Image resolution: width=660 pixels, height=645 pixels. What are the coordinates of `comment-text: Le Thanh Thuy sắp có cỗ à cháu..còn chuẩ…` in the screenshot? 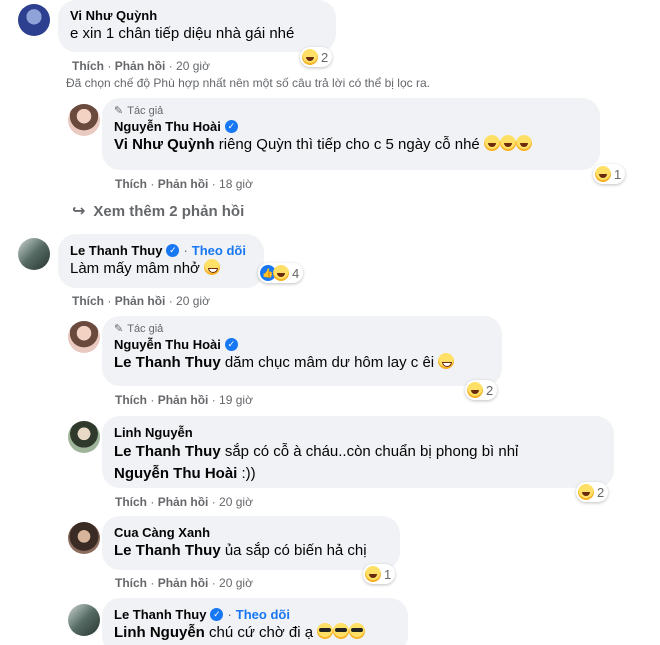 It's located at (316, 462).